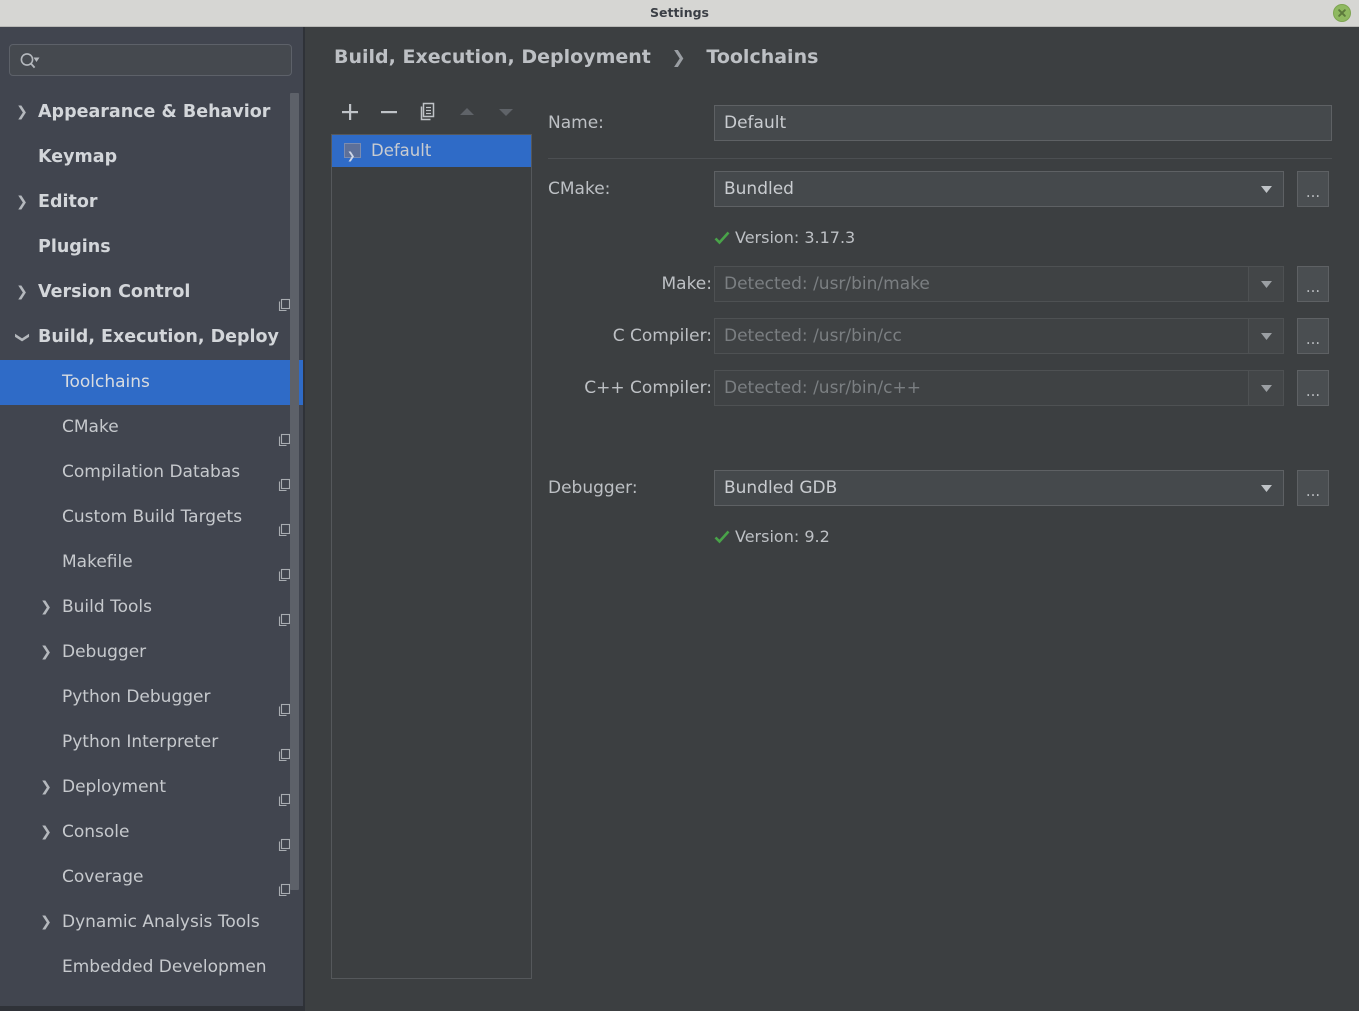 The height and width of the screenshot is (1011, 1359). What do you see at coordinates (151, 247) in the screenshot?
I see `sidebar-item-plugins: Plugins` at bounding box center [151, 247].